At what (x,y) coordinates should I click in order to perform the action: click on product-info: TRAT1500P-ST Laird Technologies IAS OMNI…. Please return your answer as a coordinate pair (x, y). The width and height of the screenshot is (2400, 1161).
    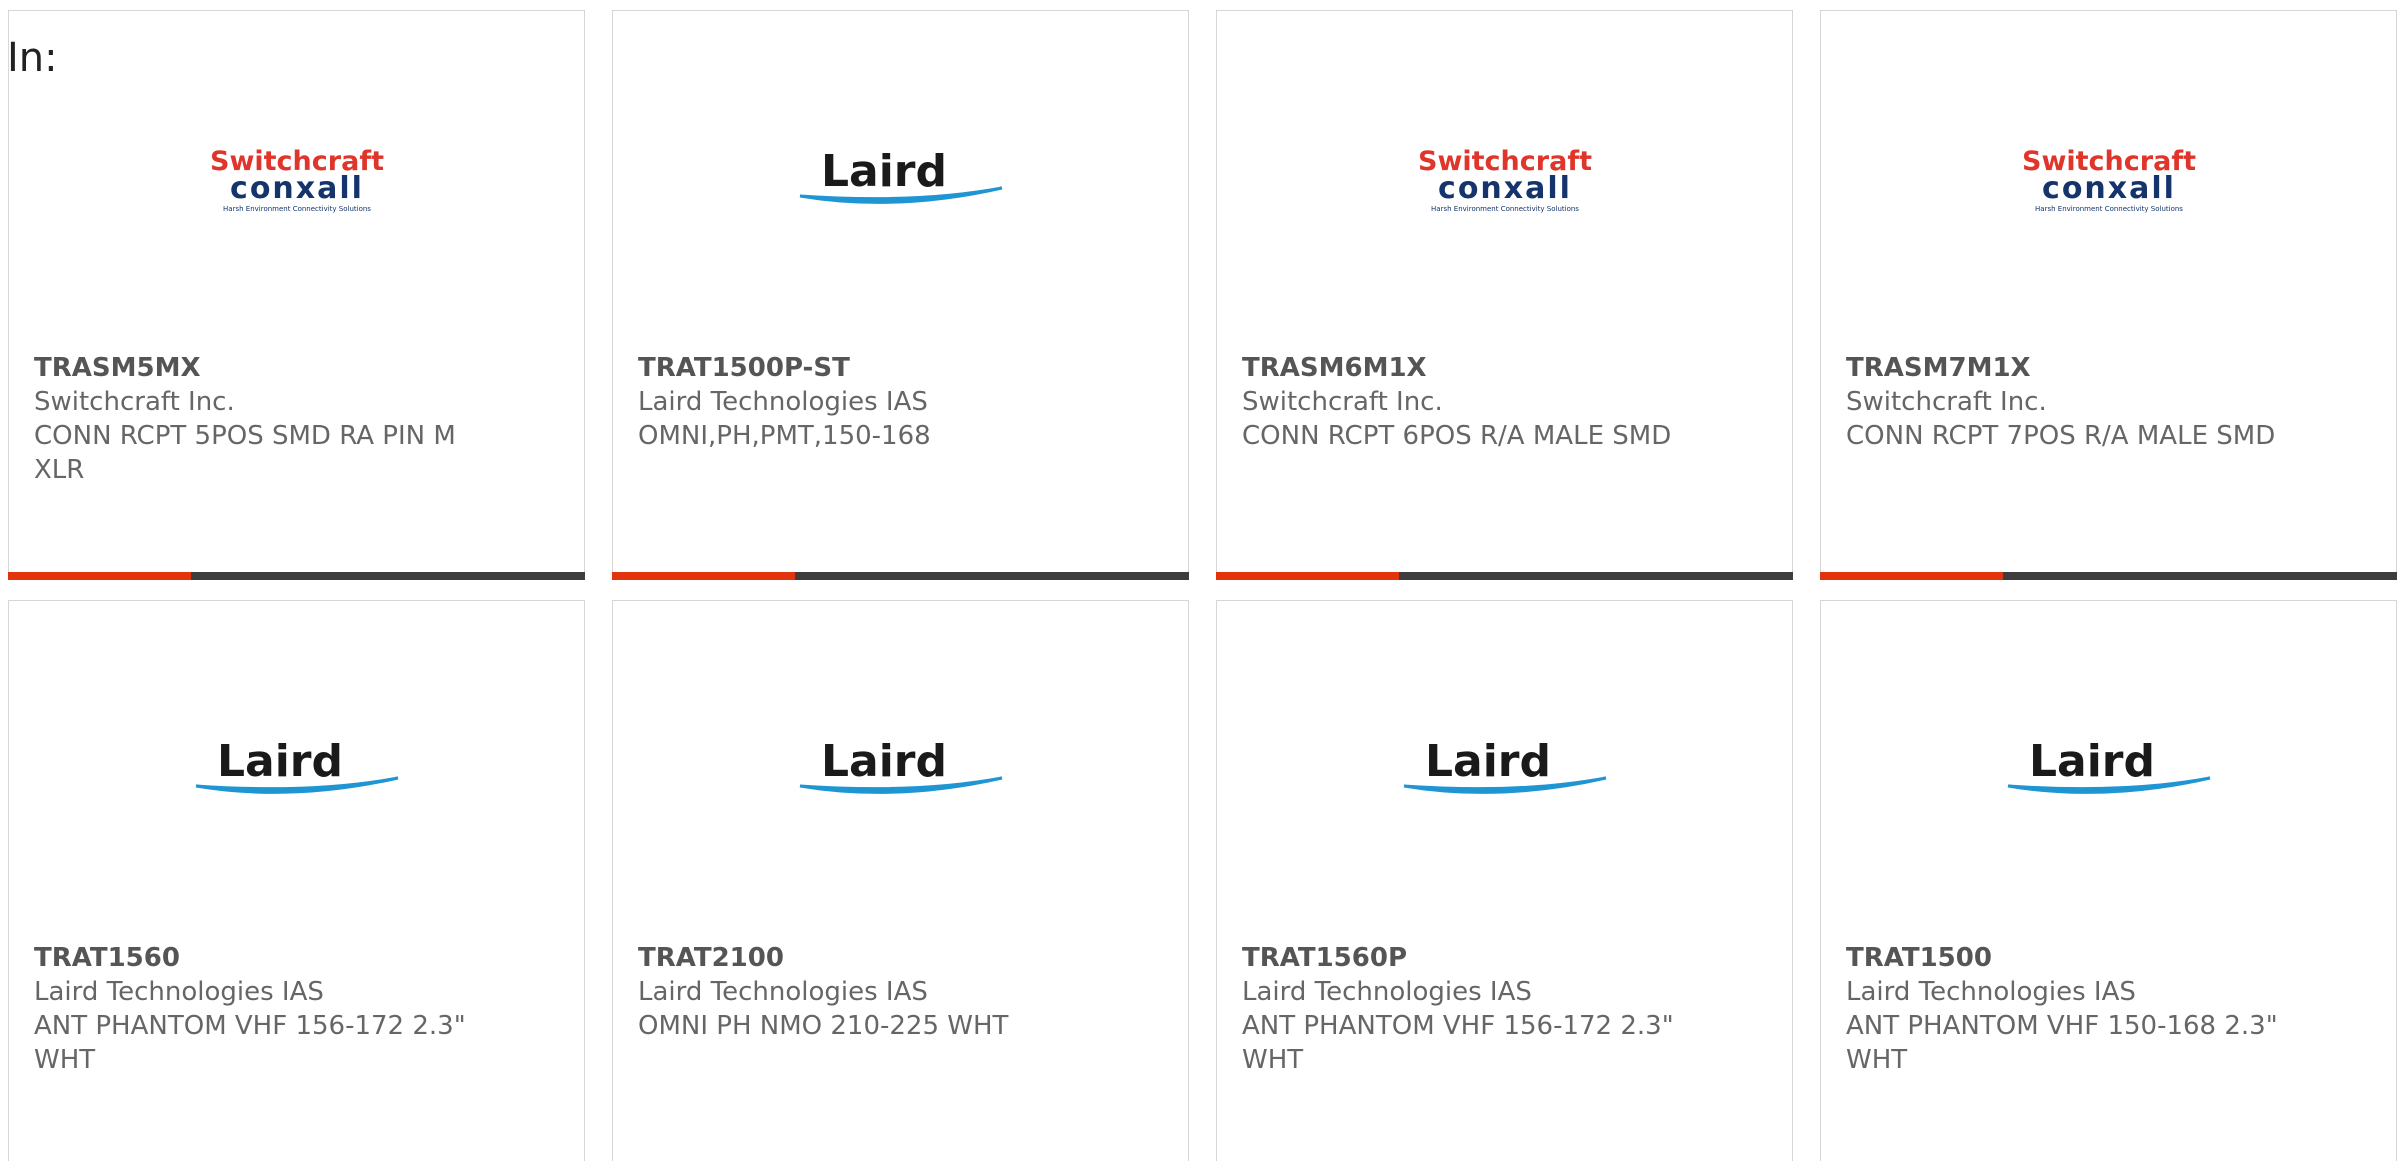
    Looking at the image, I should click on (858, 402).